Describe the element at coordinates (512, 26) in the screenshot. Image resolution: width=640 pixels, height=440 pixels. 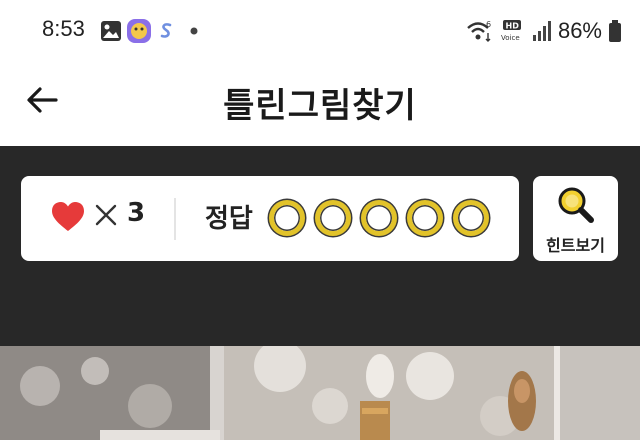
I see `svg-text: HD` at that location.